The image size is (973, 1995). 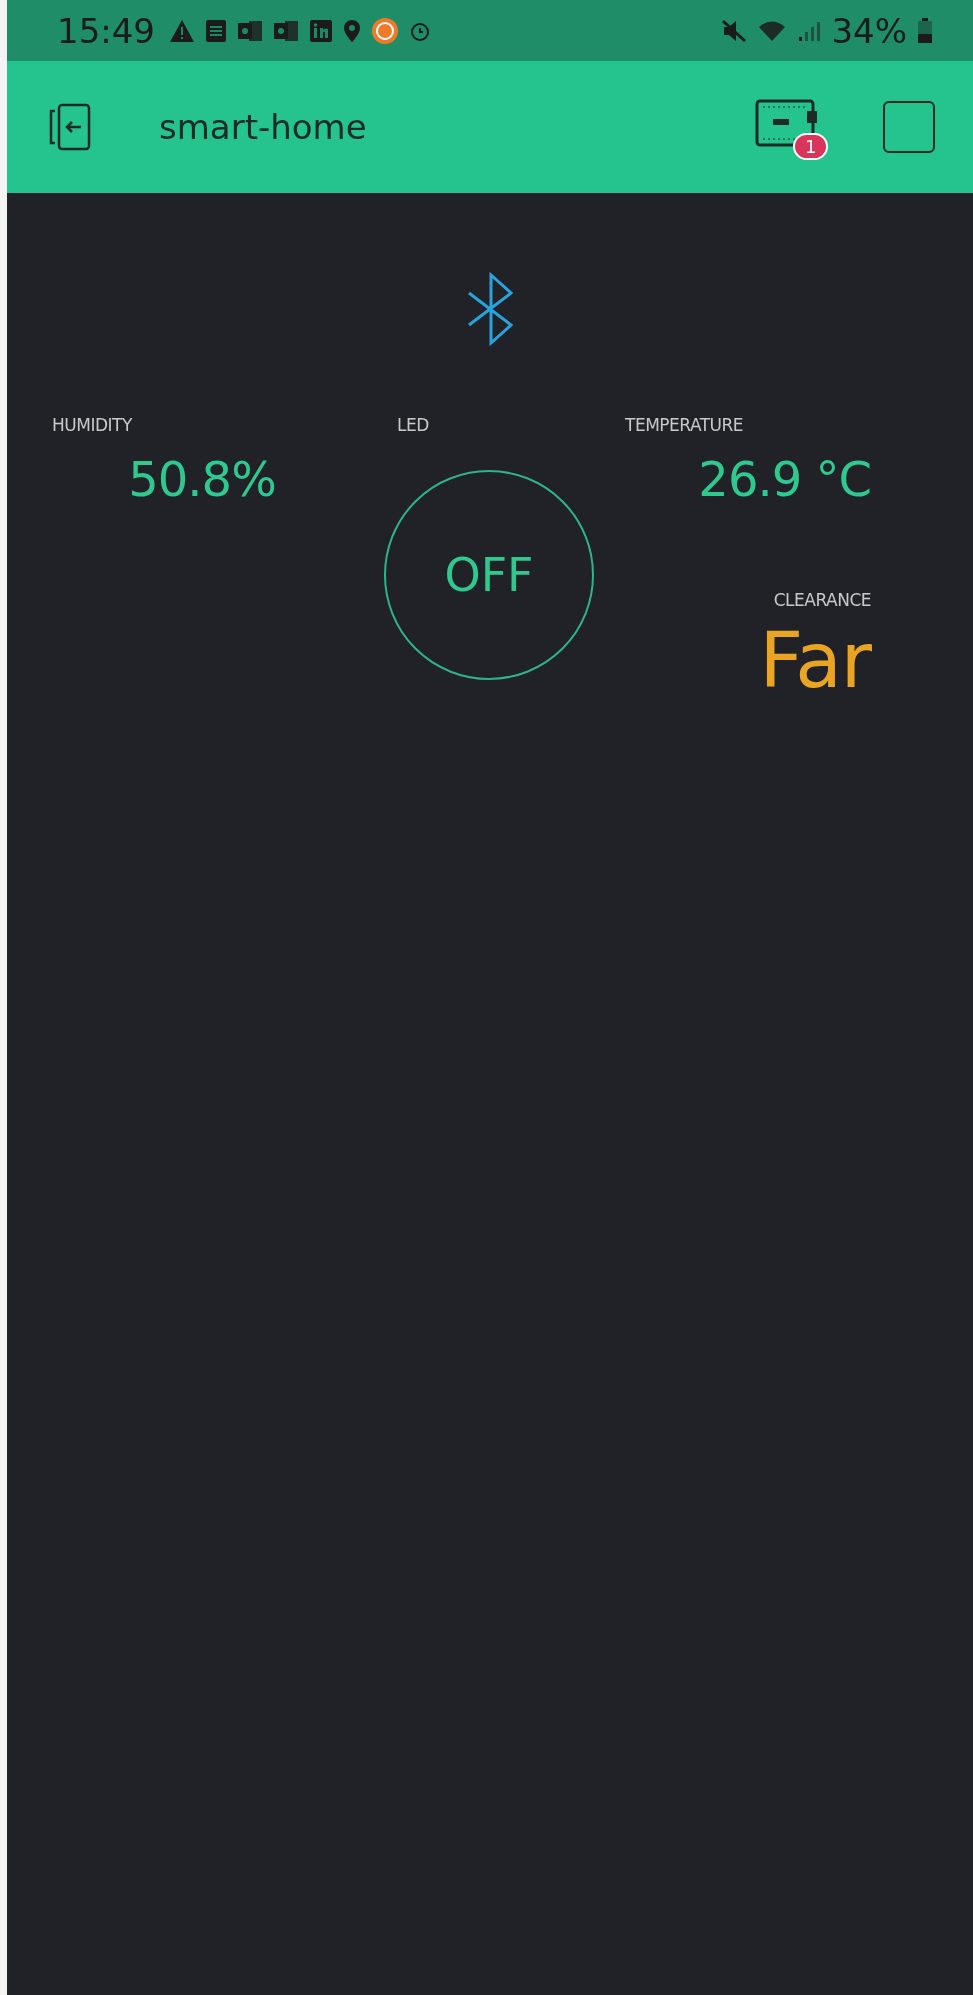 I want to click on led-toggle-button: OFF, so click(x=489, y=575).